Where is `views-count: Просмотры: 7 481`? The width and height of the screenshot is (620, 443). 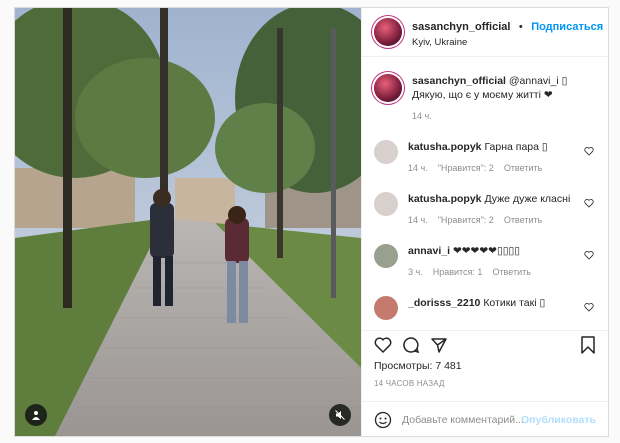 views-count: Просмотры: 7 481 is located at coordinates (418, 366).